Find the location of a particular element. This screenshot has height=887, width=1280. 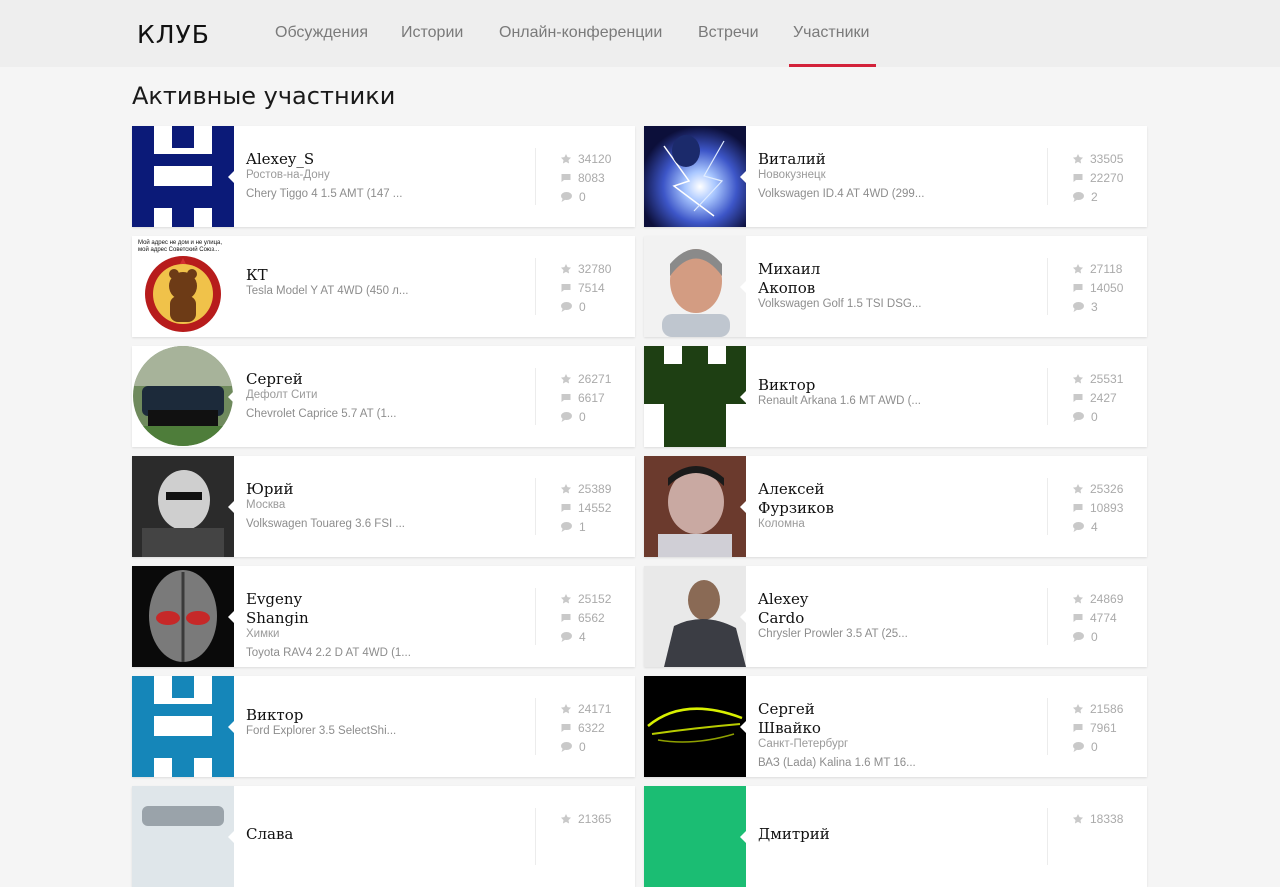

member-name: Alexey is located at coordinates (783, 599).